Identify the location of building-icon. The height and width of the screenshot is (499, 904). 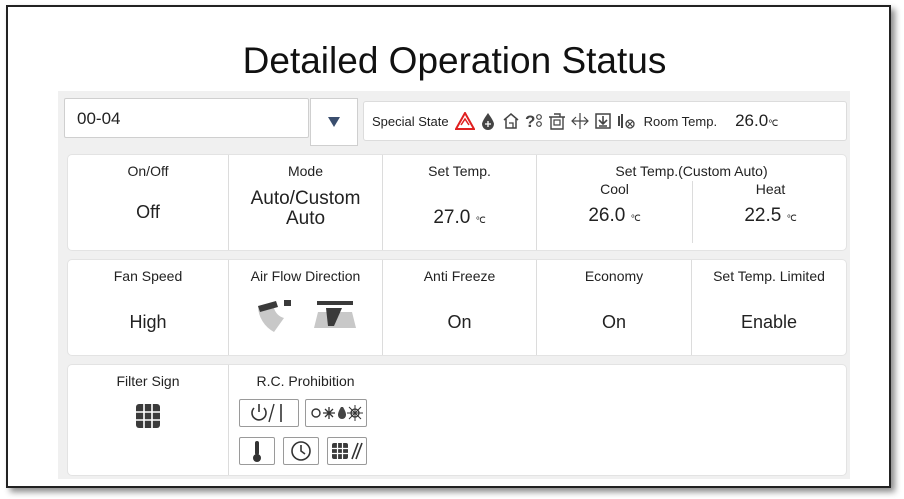
(557, 121).